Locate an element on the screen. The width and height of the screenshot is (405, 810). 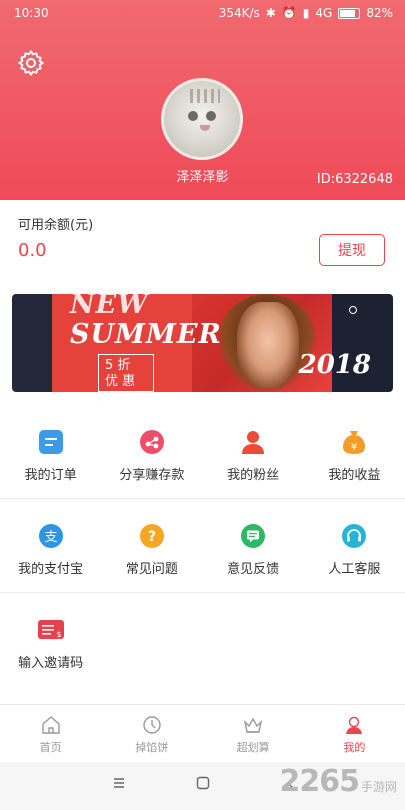
menu-row-2: 支 我的支付宝 ? 常见问题 意见反馈 人工客服 is located at coordinates (202, 549).